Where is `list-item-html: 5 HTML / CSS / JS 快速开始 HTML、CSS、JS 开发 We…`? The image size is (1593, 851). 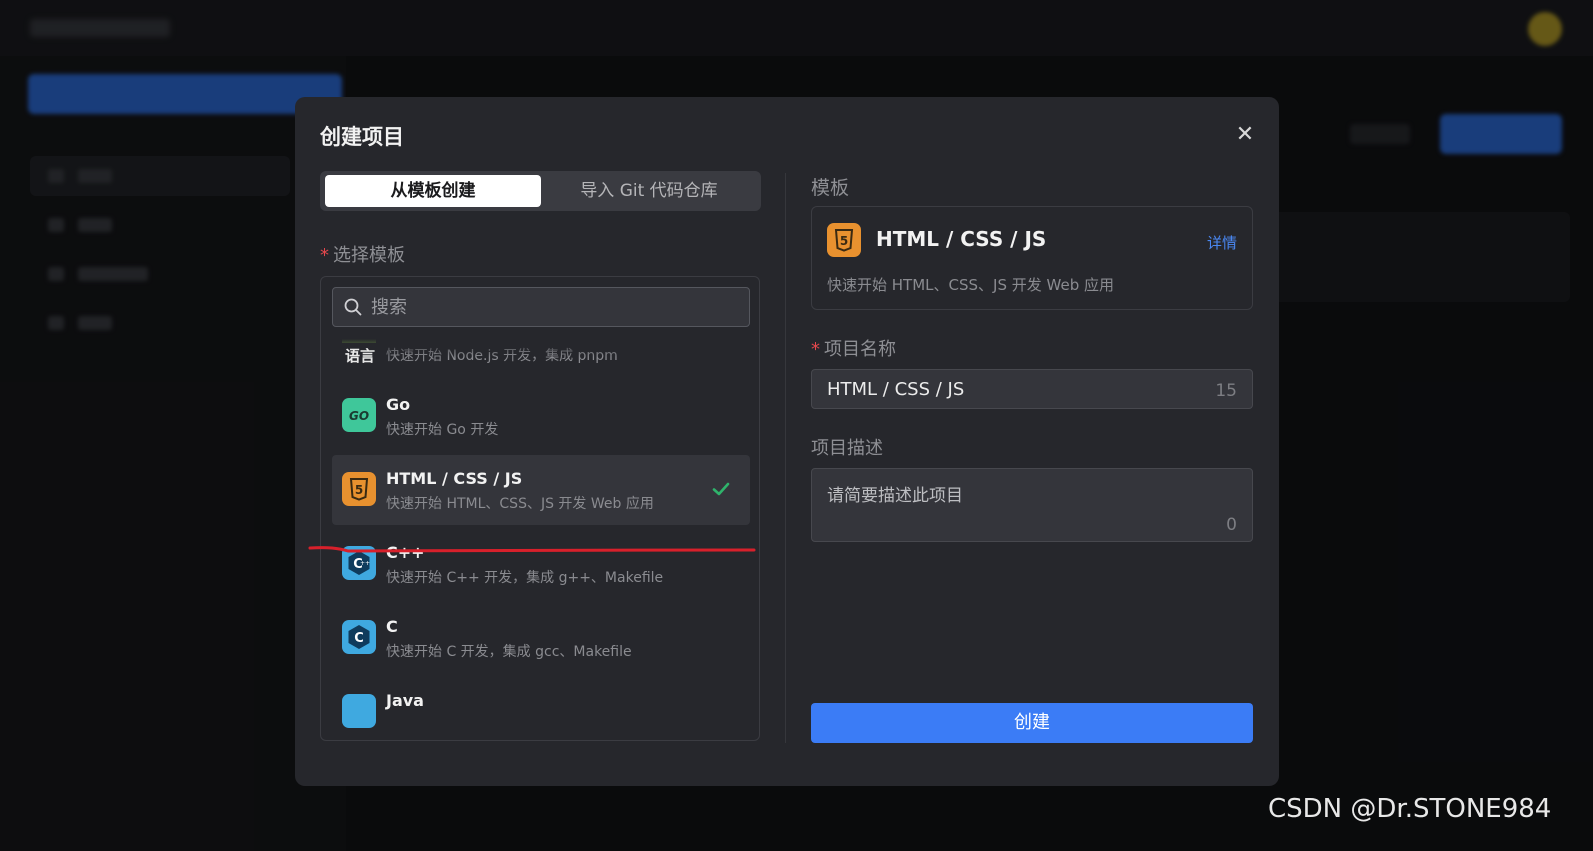
list-item-html: 5 HTML / CSS / JS 快速开始 HTML、CSS、JS 开发 We… is located at coordinates (541, 490).